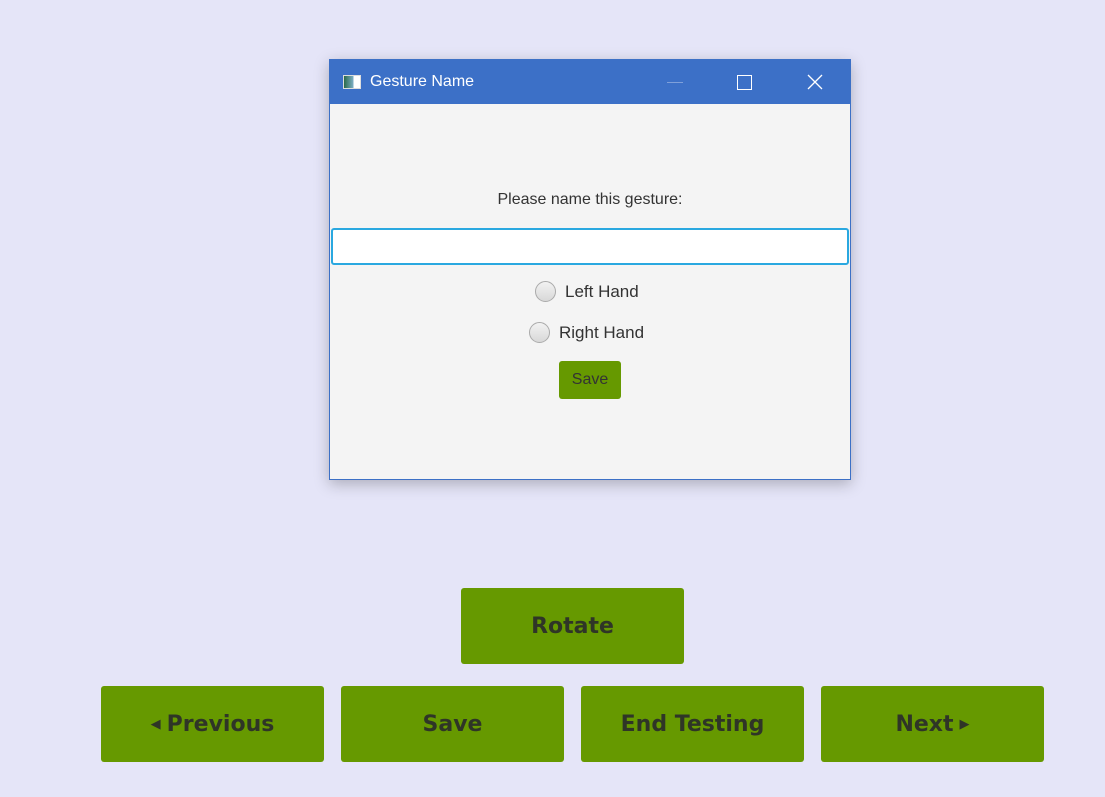 The width and height of the screenshot is (1105, 797). I want to click on next-button: Next ▶, so click(932, 724).